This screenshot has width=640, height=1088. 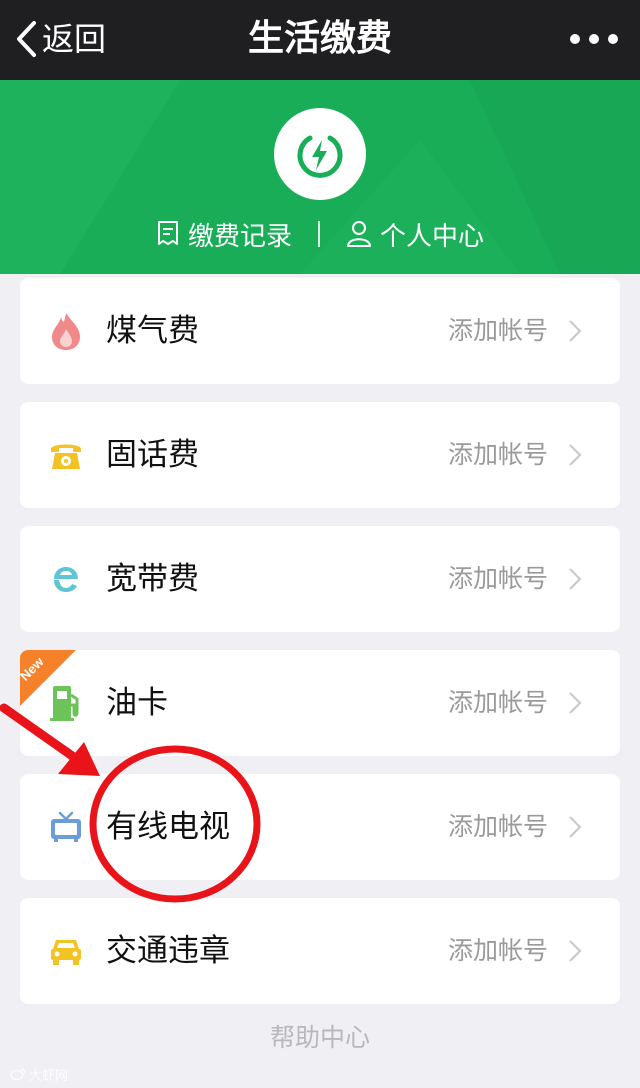 What do you see at coordinates (168, 827) in the screenshot?
I see `item-title: 有线电视` at bounding box center [168, 827].